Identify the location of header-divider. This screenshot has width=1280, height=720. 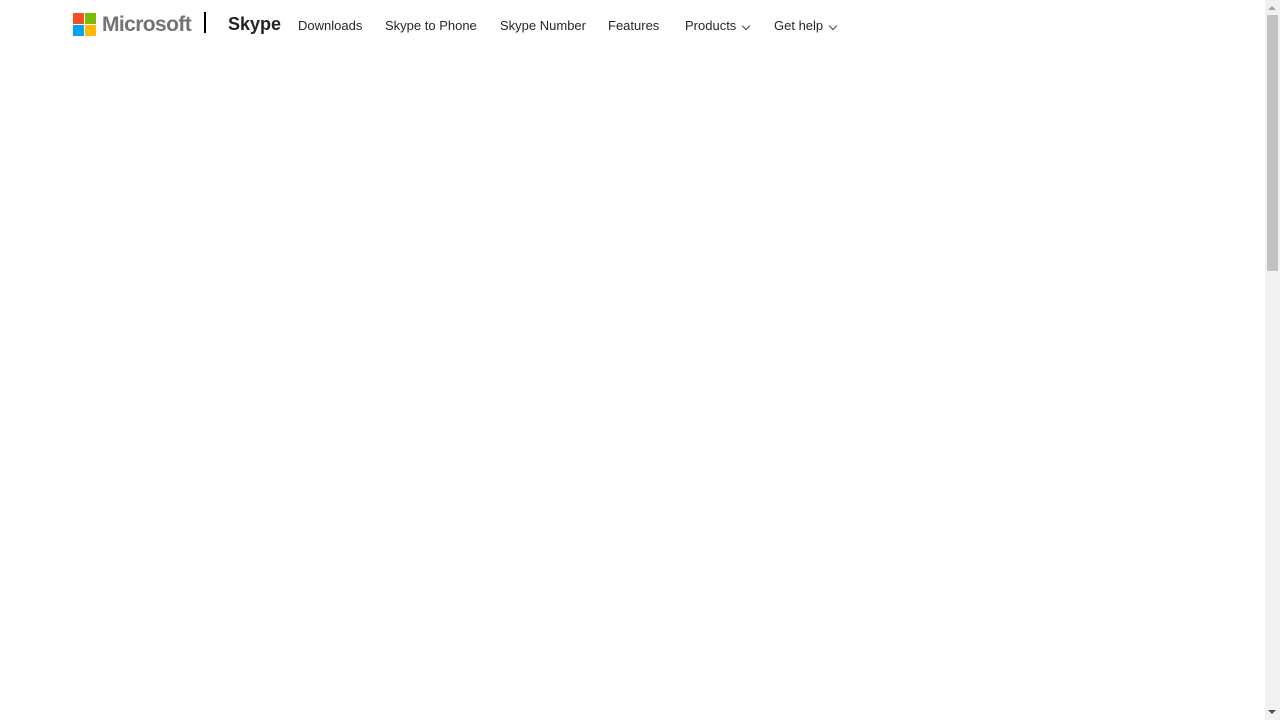
(205, 22).